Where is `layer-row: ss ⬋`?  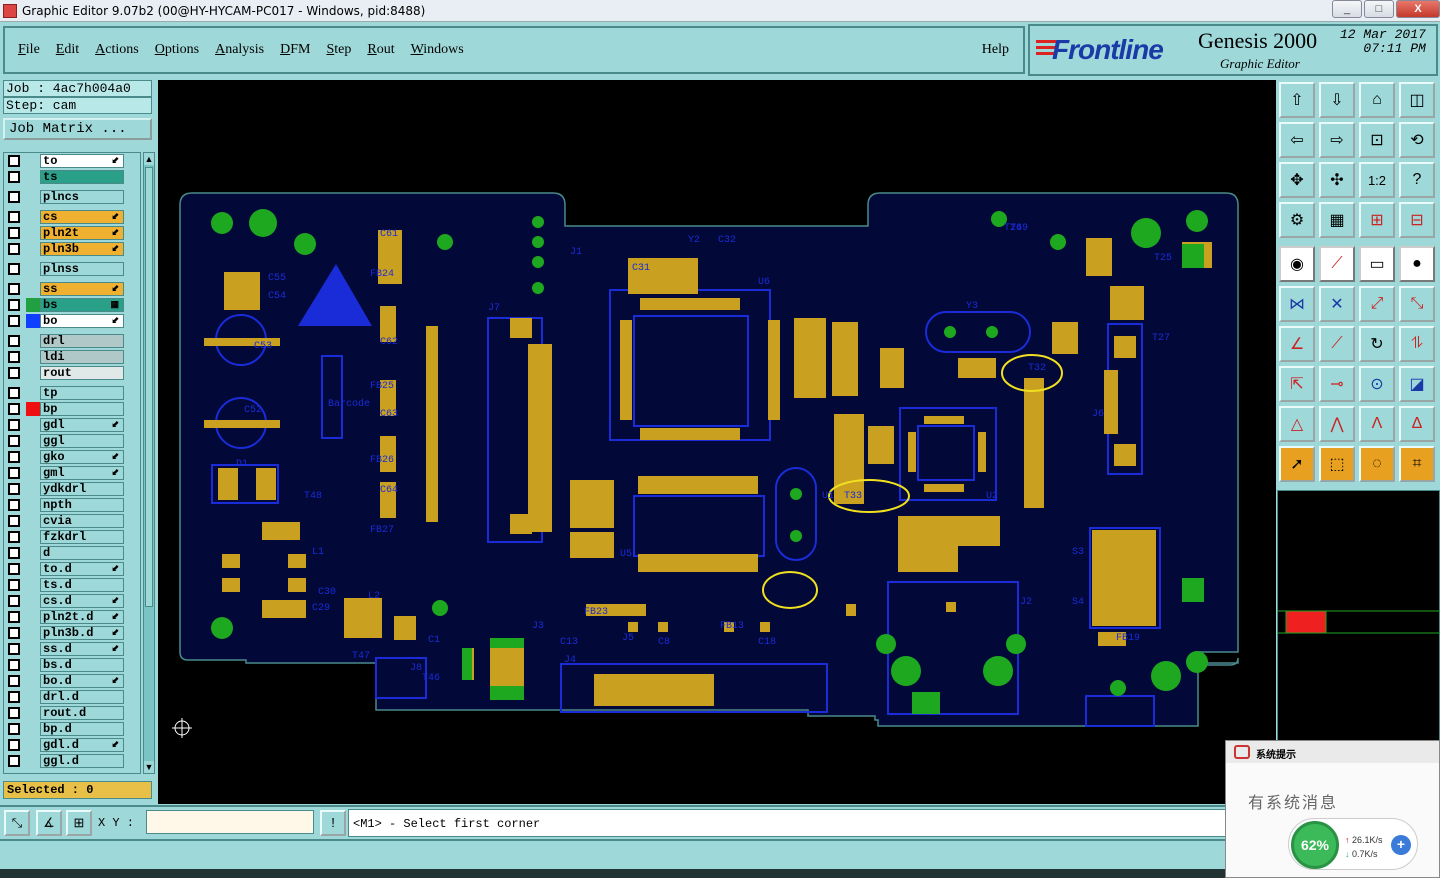 layer-row: ss ⬋ is located at coordinates (72, 289).